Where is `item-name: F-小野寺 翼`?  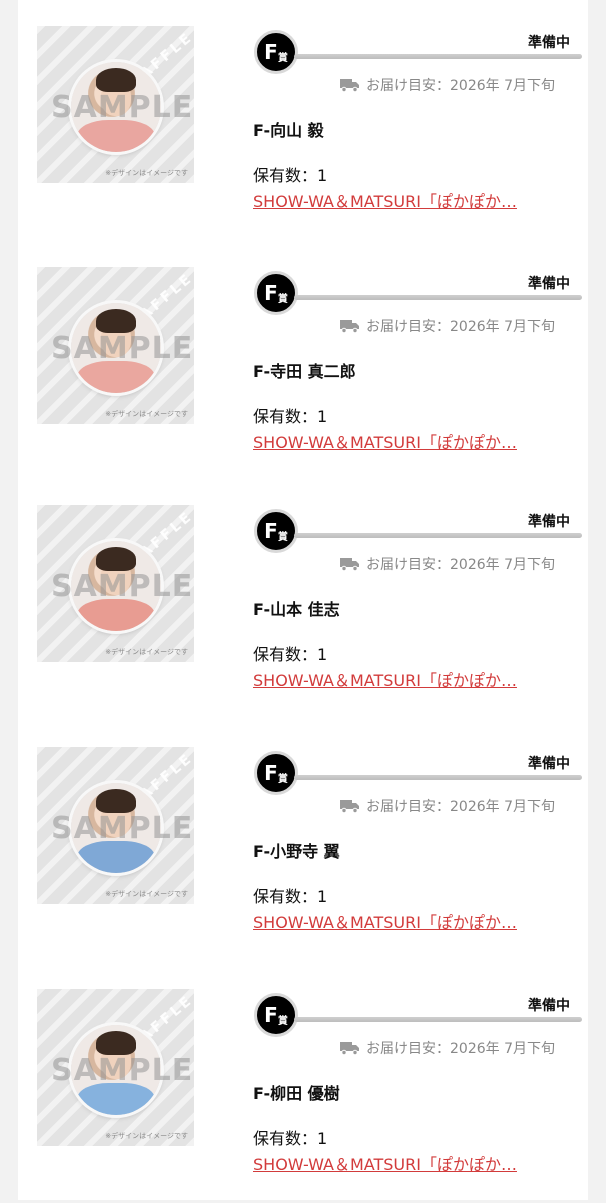 item-name: F-小野寺 翼 is located at coordinates (296, 851).